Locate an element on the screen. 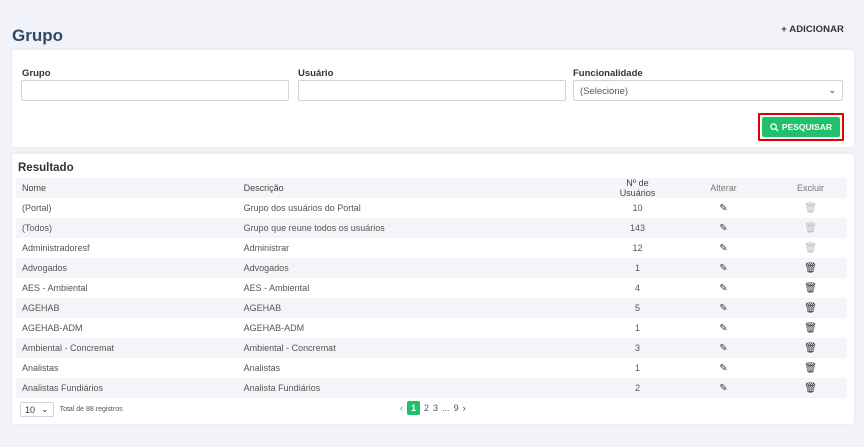  row-descricao: Ambiental - Concremat is located at coordinates (289, 348).